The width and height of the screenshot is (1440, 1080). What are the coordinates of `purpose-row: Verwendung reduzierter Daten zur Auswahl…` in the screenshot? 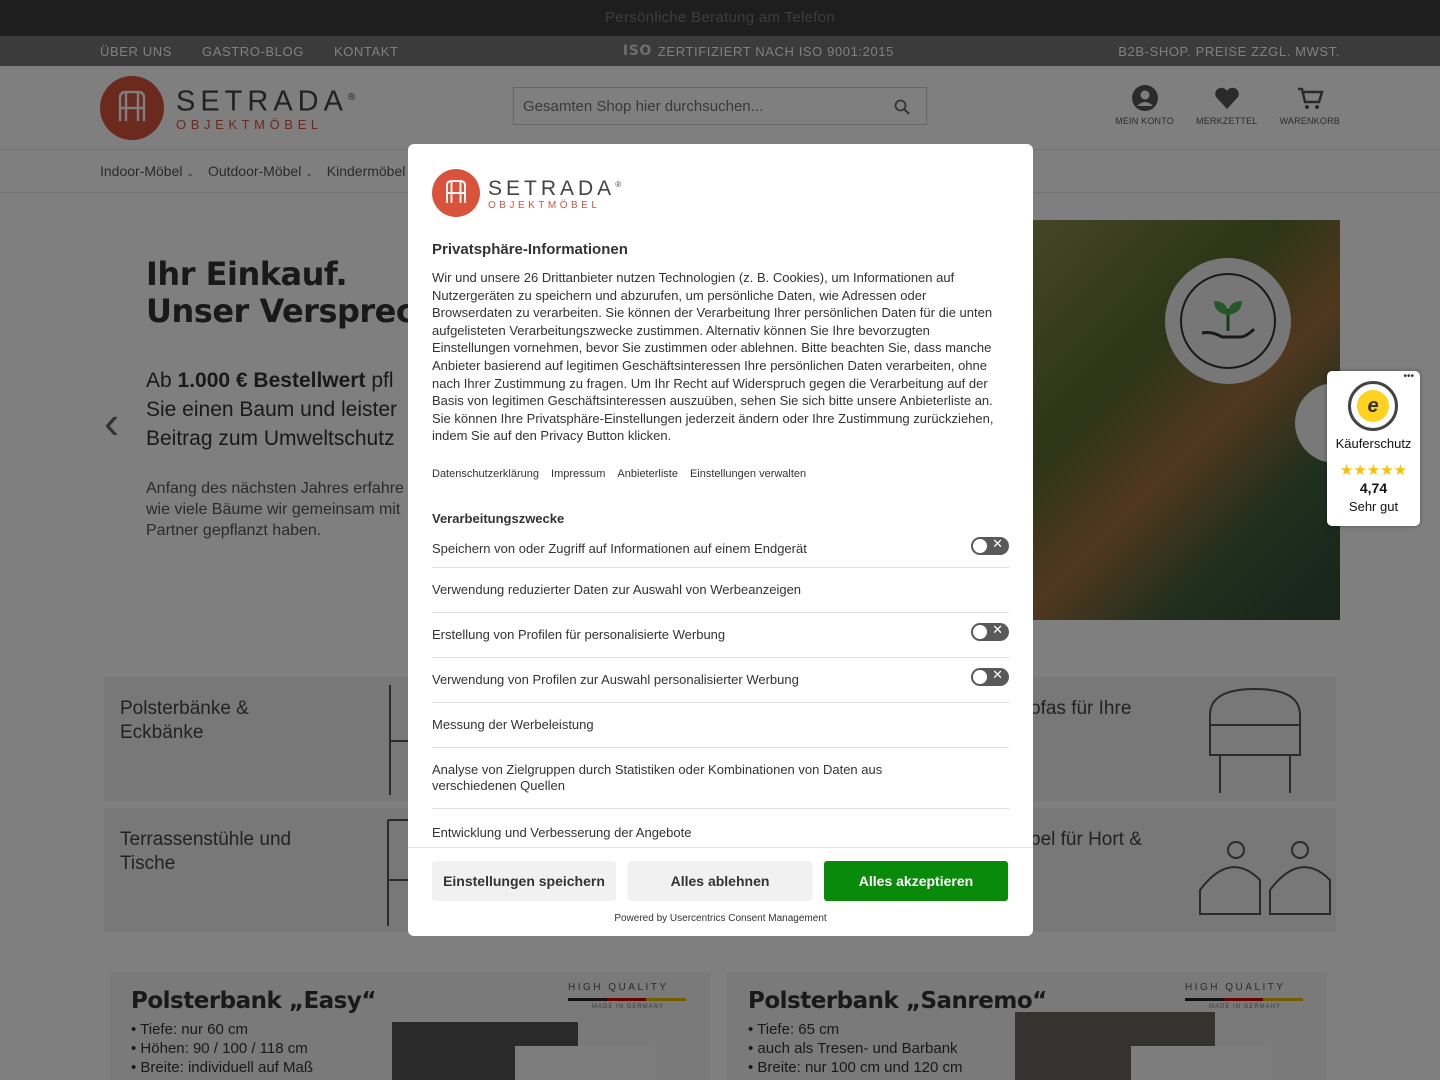 It's located at (720, 590).